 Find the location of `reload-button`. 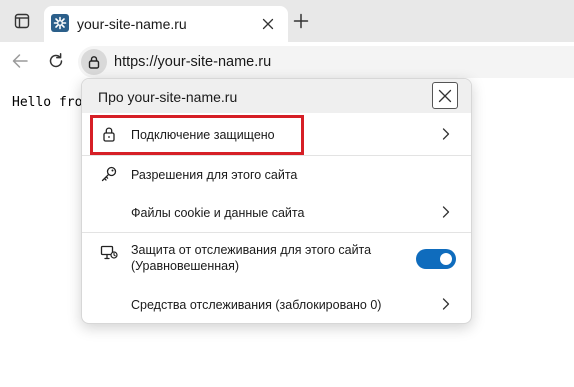

reload-button is located at coordinates (56, 61).